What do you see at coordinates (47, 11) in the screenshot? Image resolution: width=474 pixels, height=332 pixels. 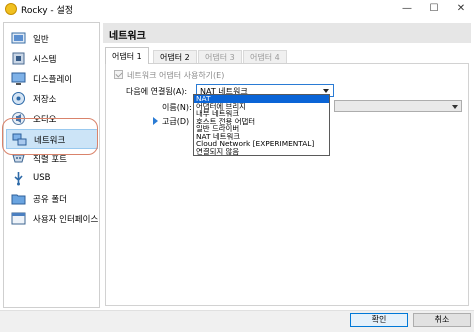 I see `window-title: Rocky - 설정` at bounding box center [47, 11].